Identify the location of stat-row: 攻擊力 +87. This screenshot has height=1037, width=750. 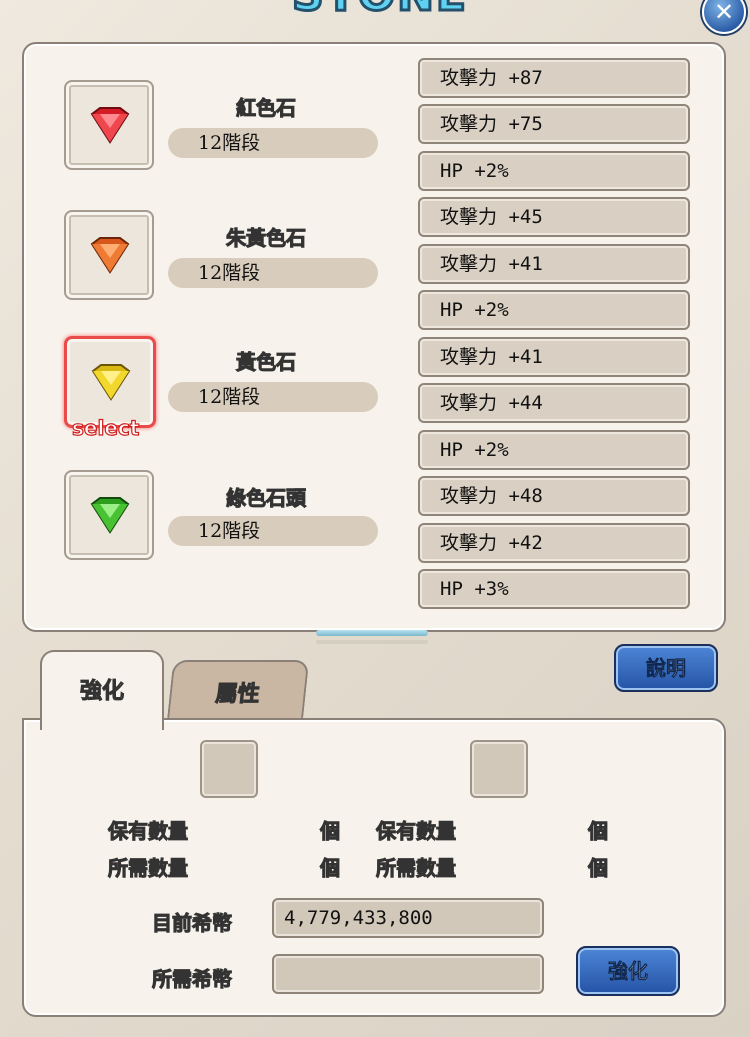
(554, 78).